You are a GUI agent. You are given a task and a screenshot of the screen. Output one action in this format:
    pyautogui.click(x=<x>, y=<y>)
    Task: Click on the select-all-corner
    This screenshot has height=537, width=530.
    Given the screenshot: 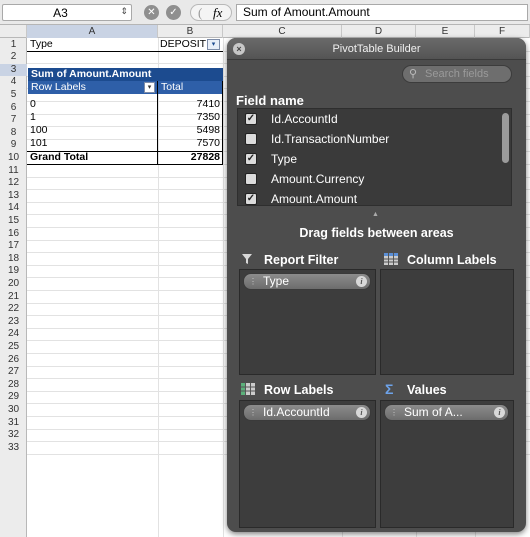 What is the action you would take?
    pyautogui.click(x=13, y=31)
    